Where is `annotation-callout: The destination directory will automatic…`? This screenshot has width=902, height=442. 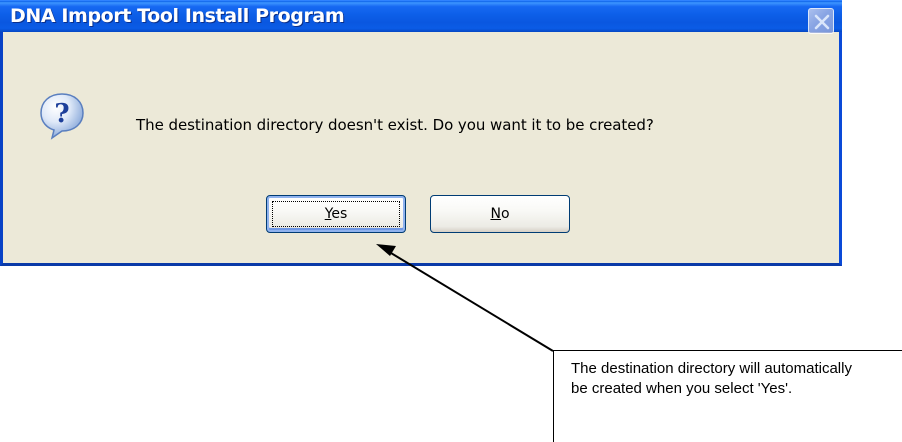 annotation-callout: The destination directory will automatic… is located at coordinates (727, 396).